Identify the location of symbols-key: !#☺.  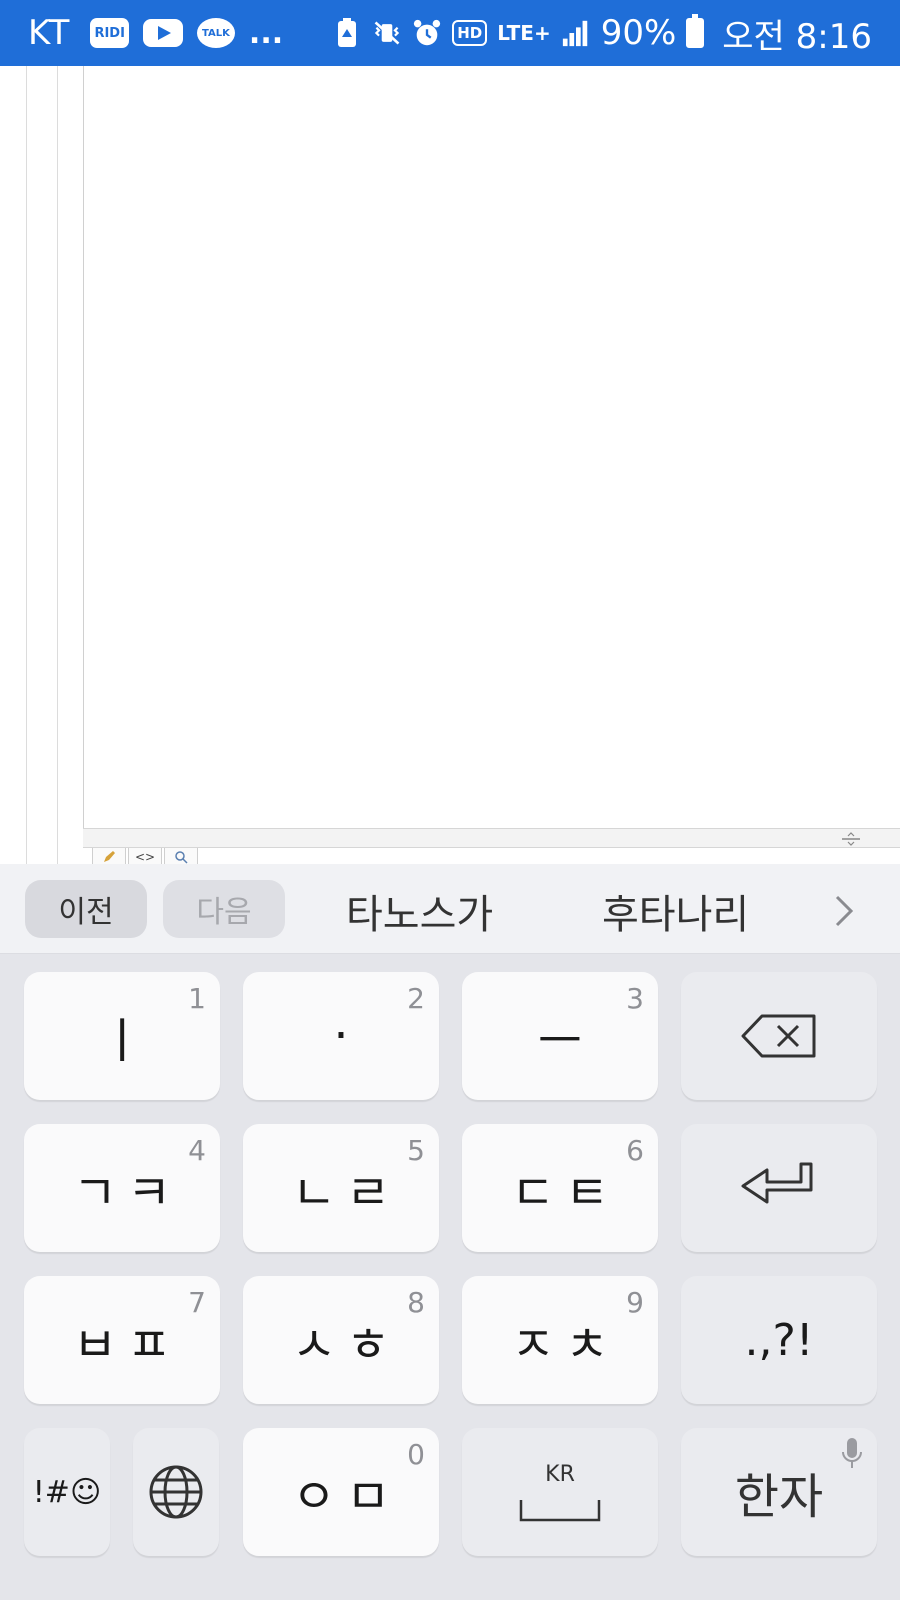
(67, 1492).